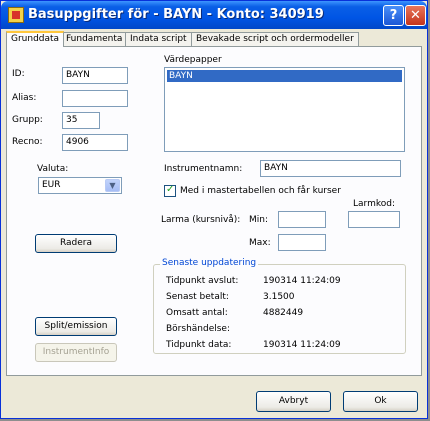  I want to click on grupp-field: 35, so click(81, 120).